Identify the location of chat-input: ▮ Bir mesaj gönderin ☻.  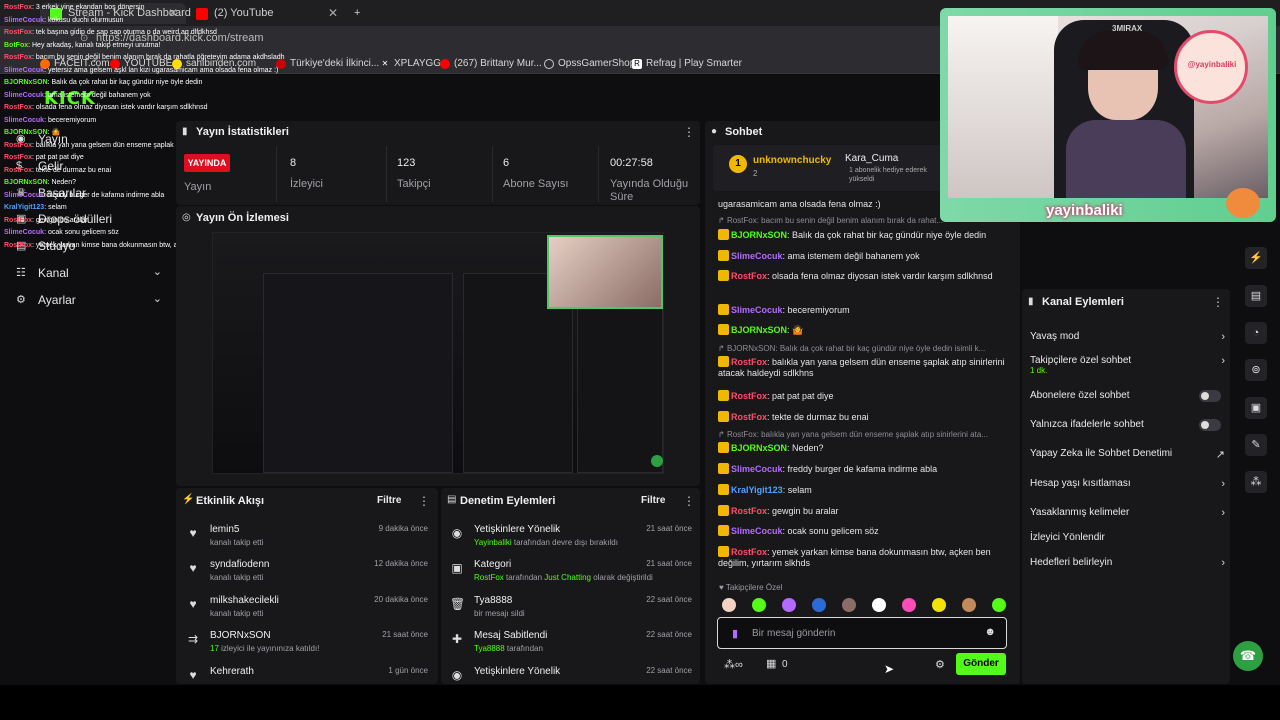
(862, 633).